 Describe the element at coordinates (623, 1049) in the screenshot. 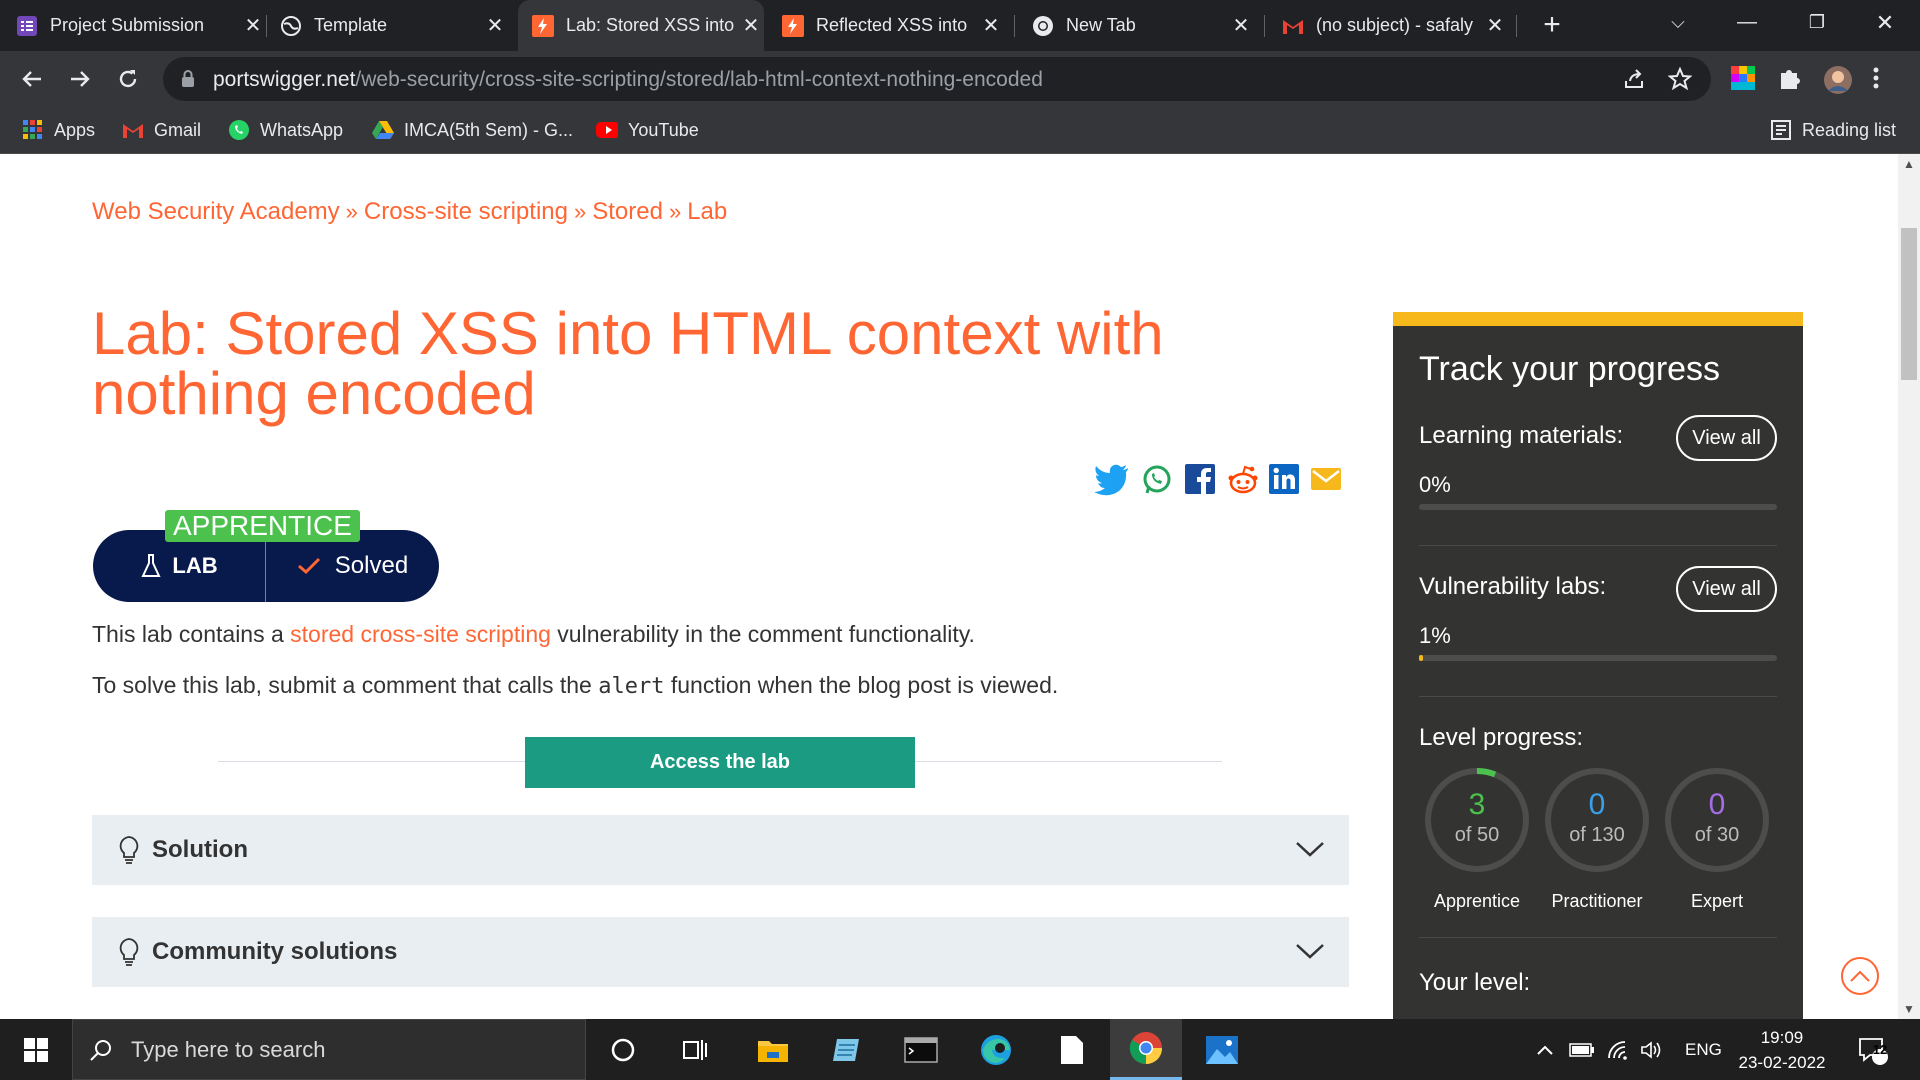

I see `cortana-button` at that location.